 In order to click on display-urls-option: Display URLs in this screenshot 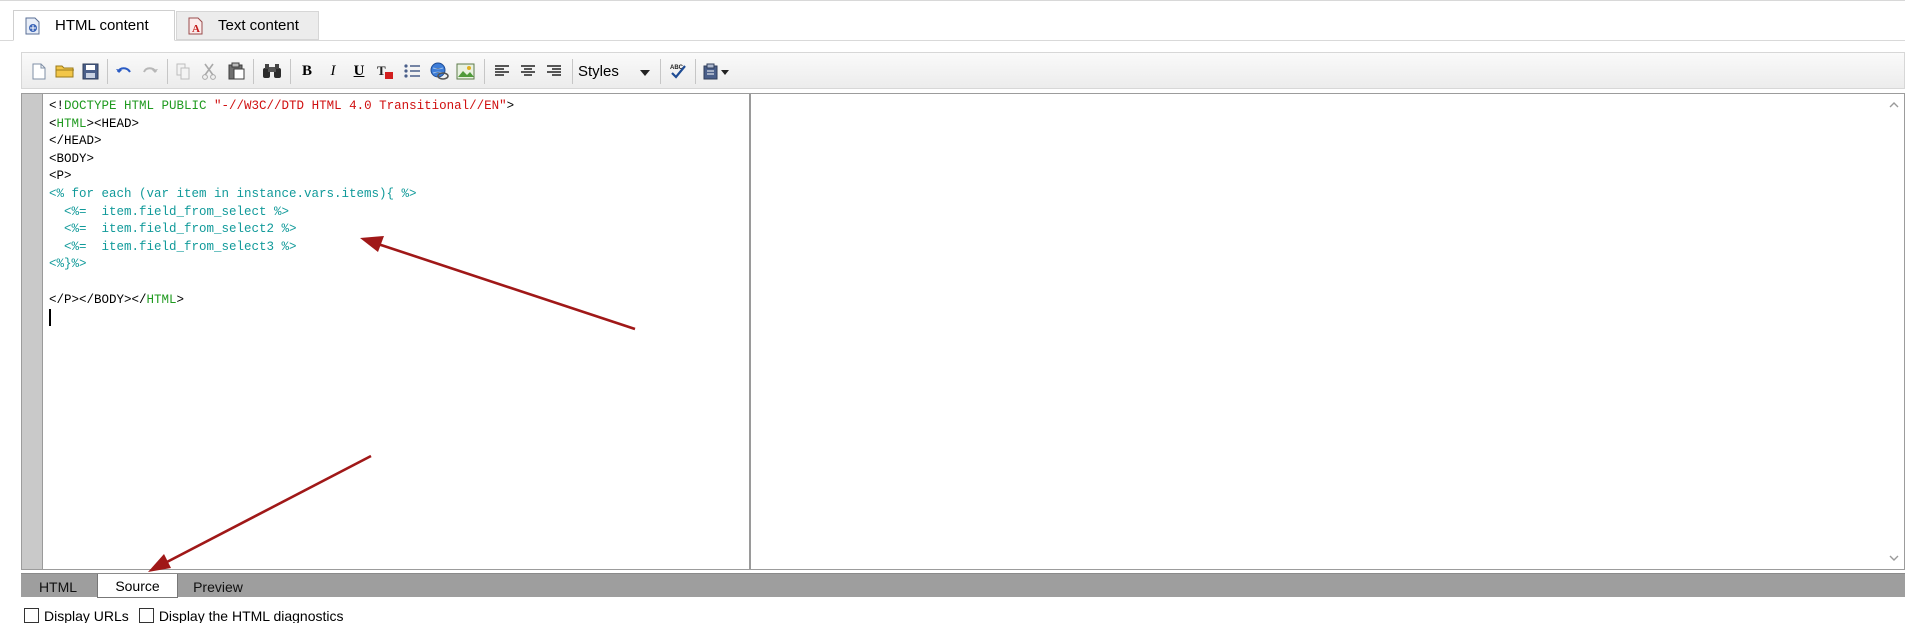, I will do `click(76, 615)`.